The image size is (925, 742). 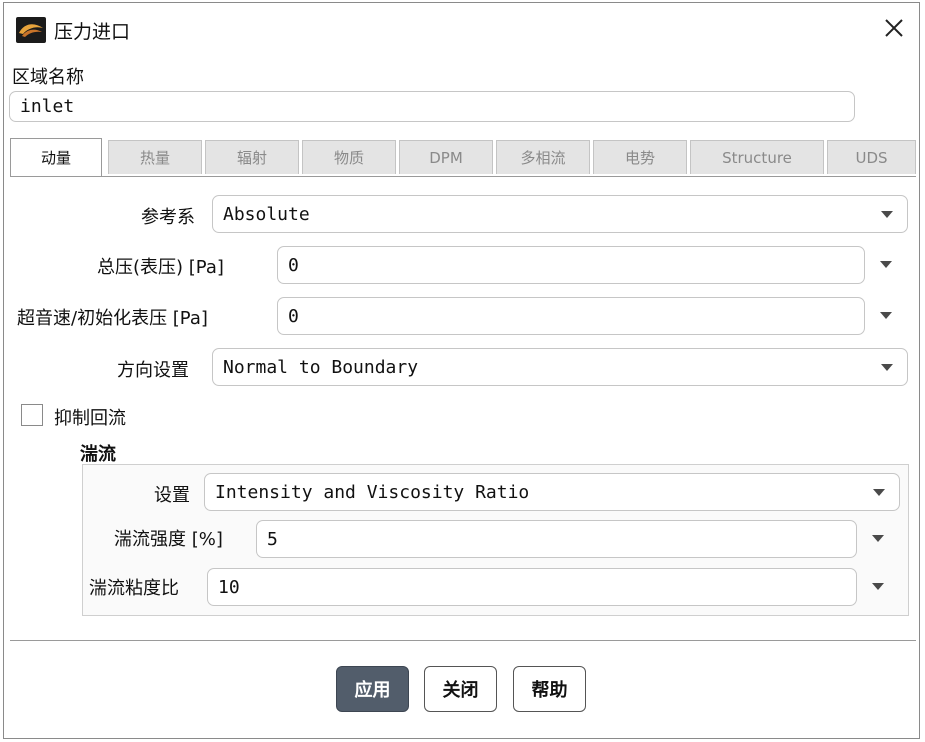 I want to click on footer-divider, so click(x=463, y=640).